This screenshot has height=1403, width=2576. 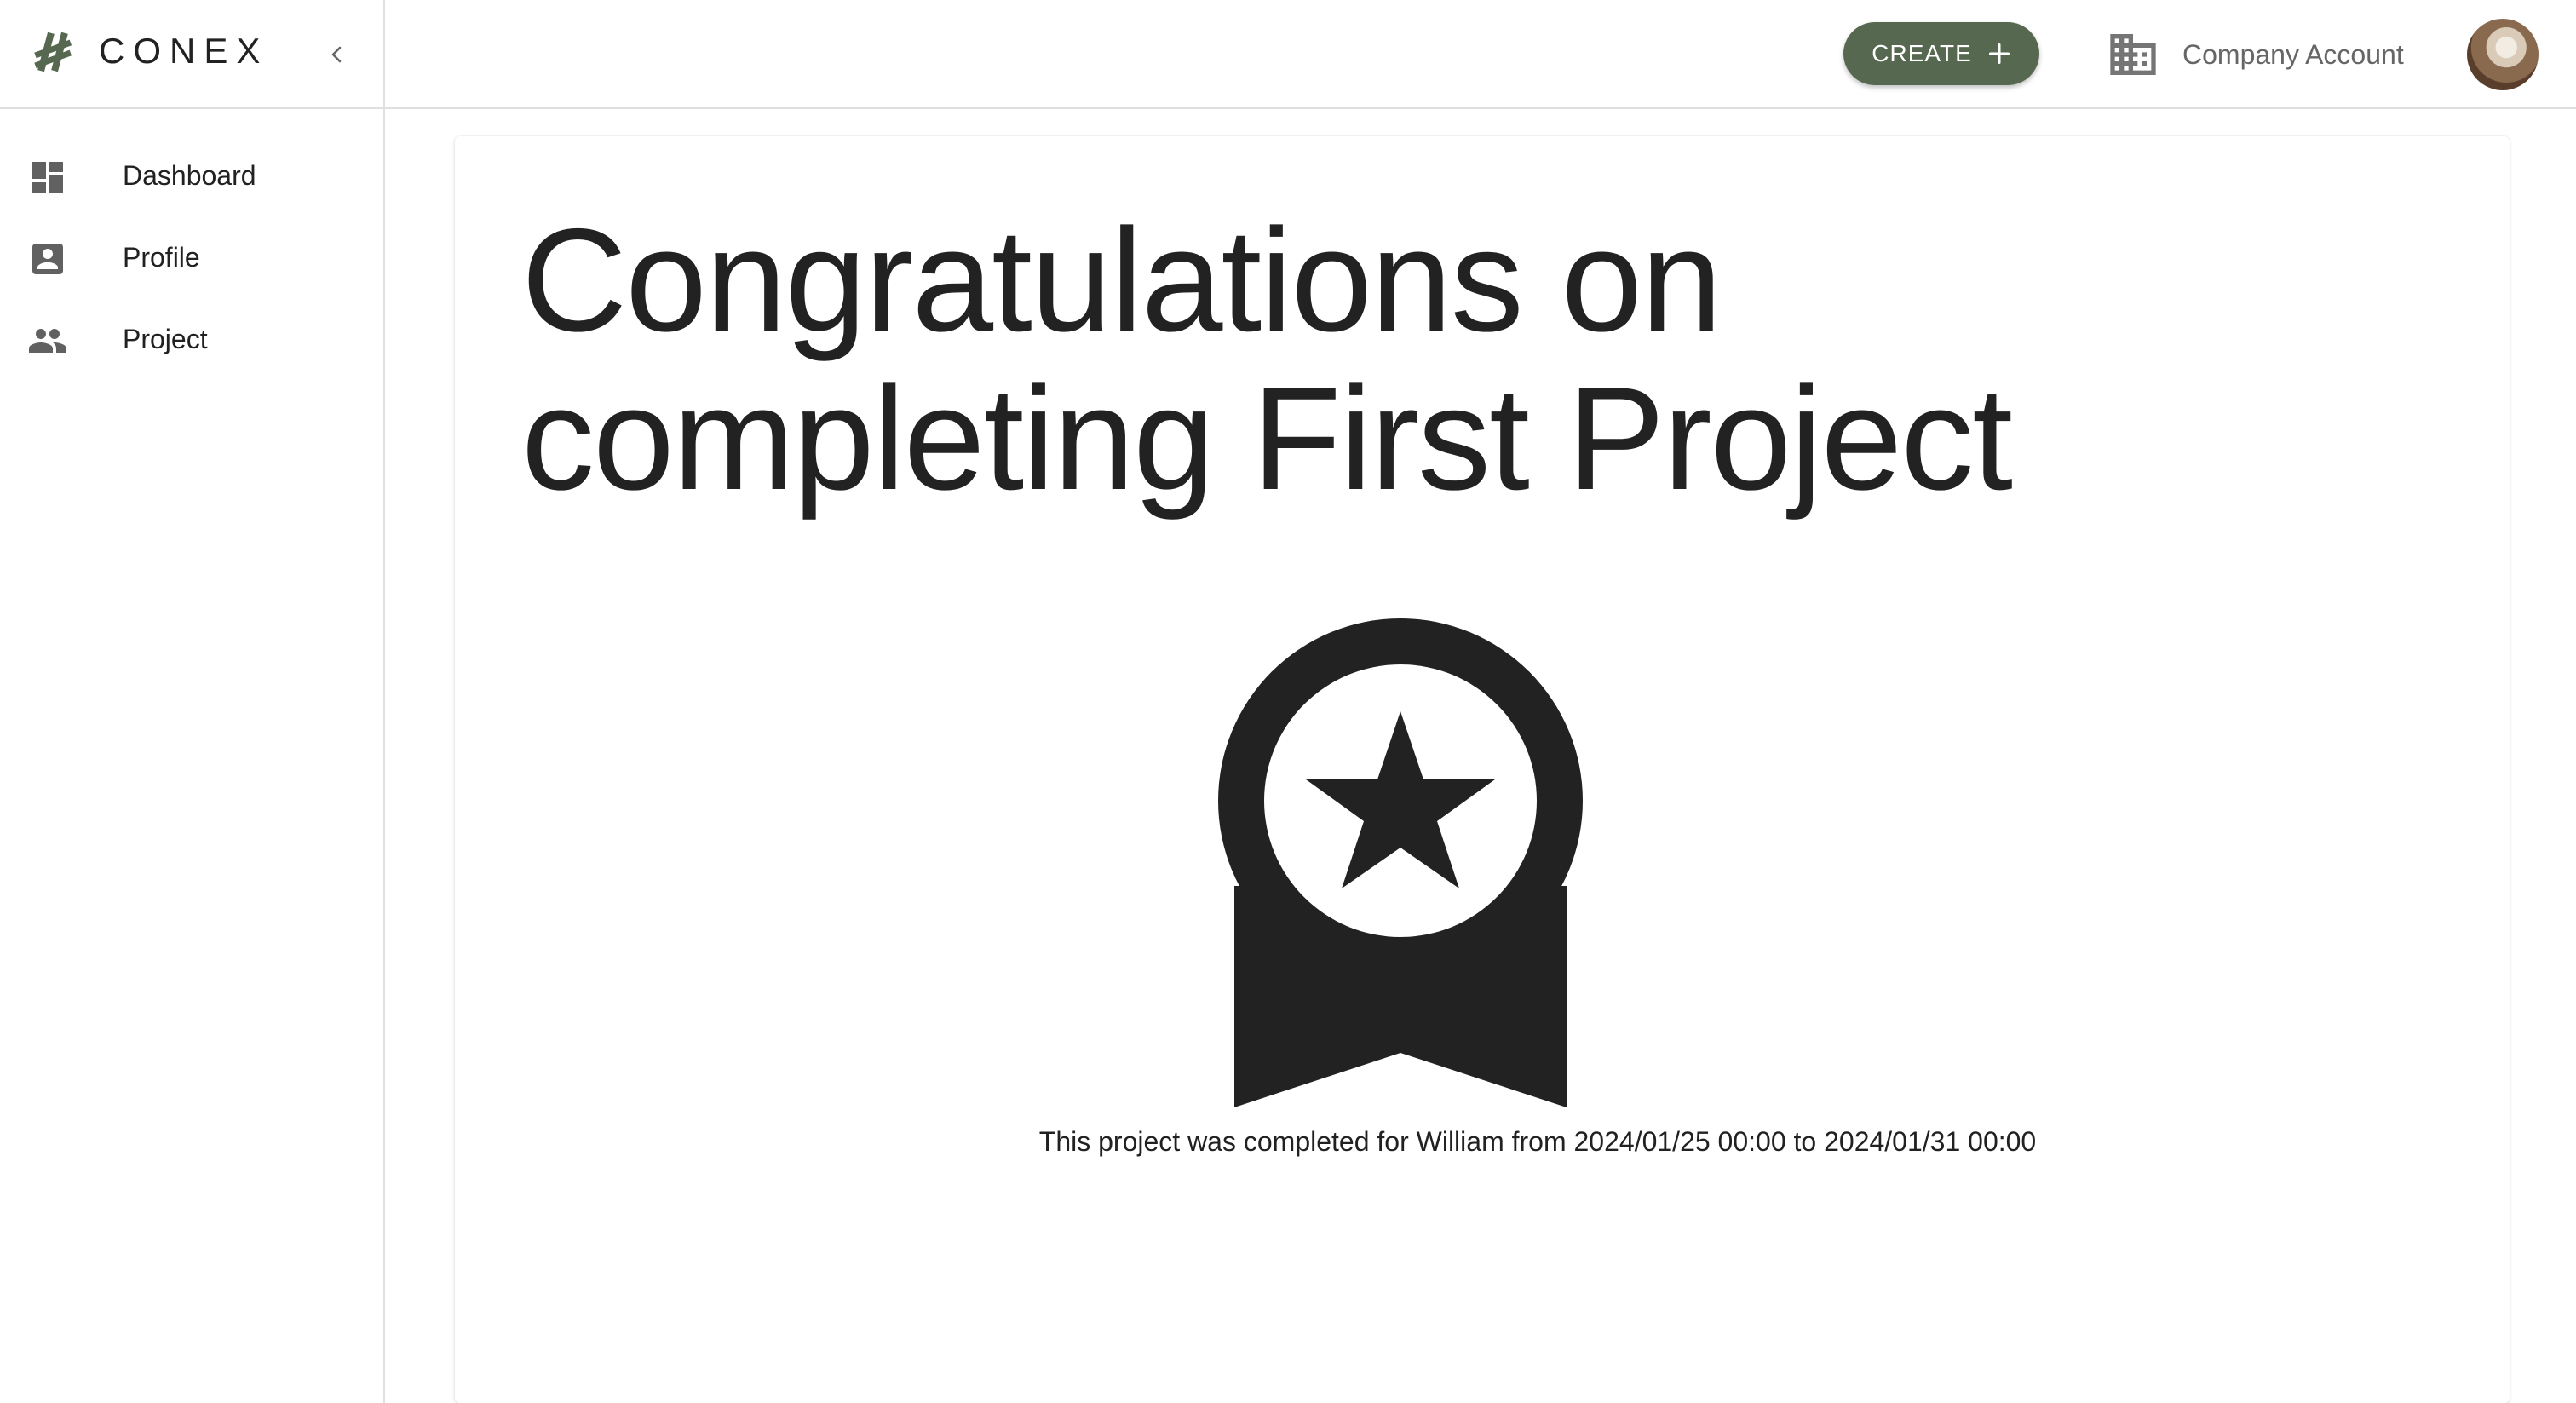 I want to click on sidebar-item-profile: Profile, so click(x=191, y=259).